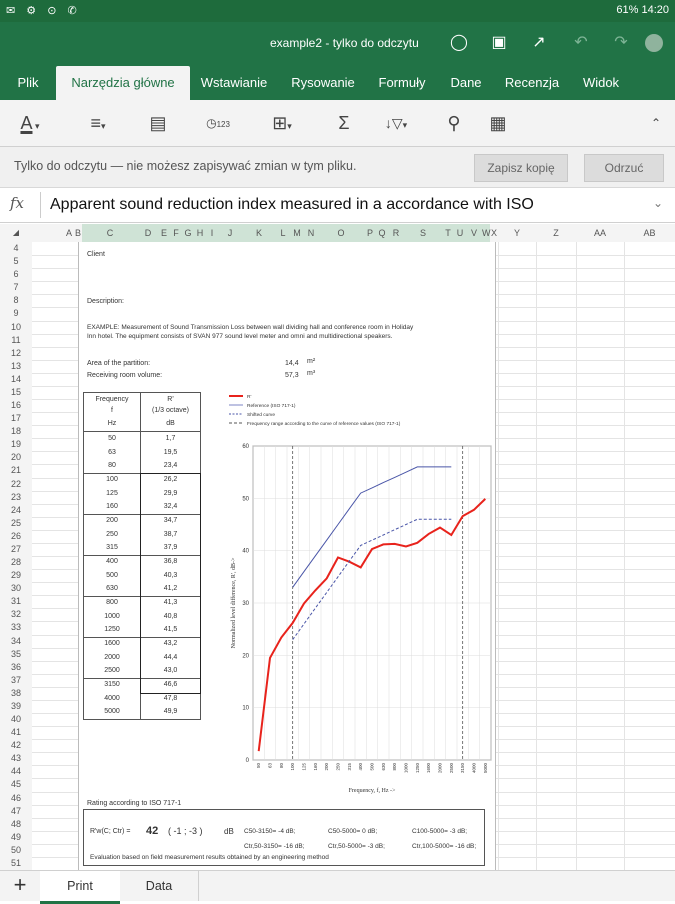 The image size is (675, 904). Describe the element at coordinates (323, 83) in the screenshot. I see `tab-draw: Rysowanie` at that location.